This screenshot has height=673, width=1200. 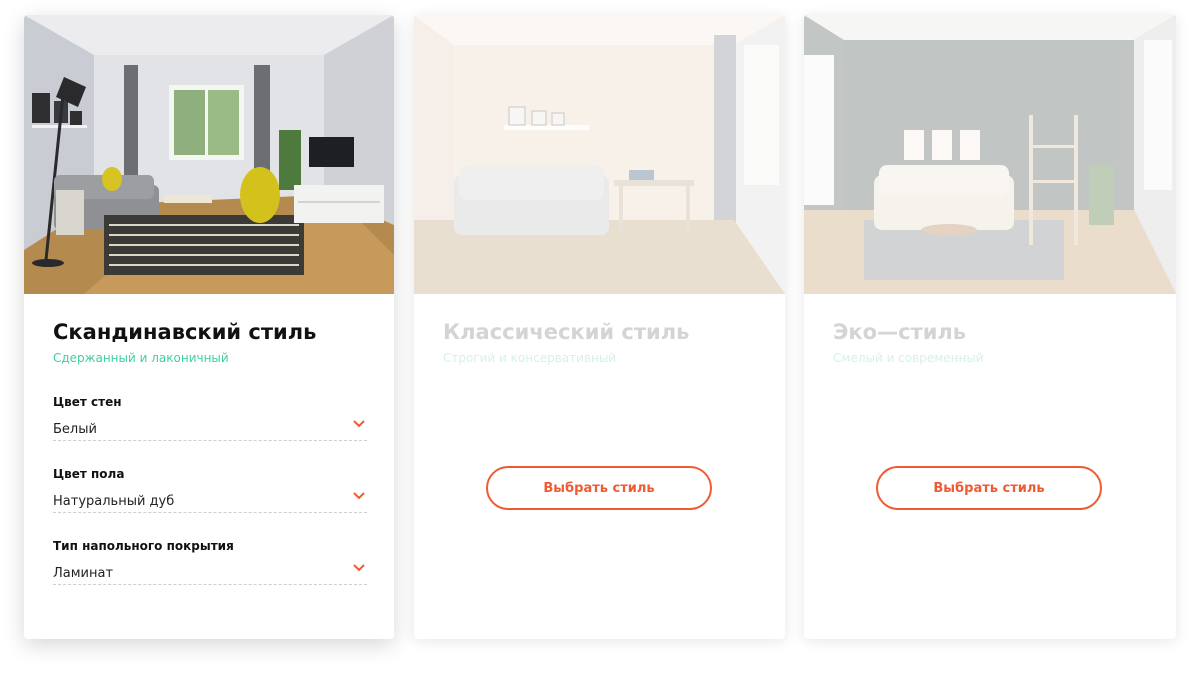 I want to click on floor-color-label: Цвет пола, so click(x=89, y=474).